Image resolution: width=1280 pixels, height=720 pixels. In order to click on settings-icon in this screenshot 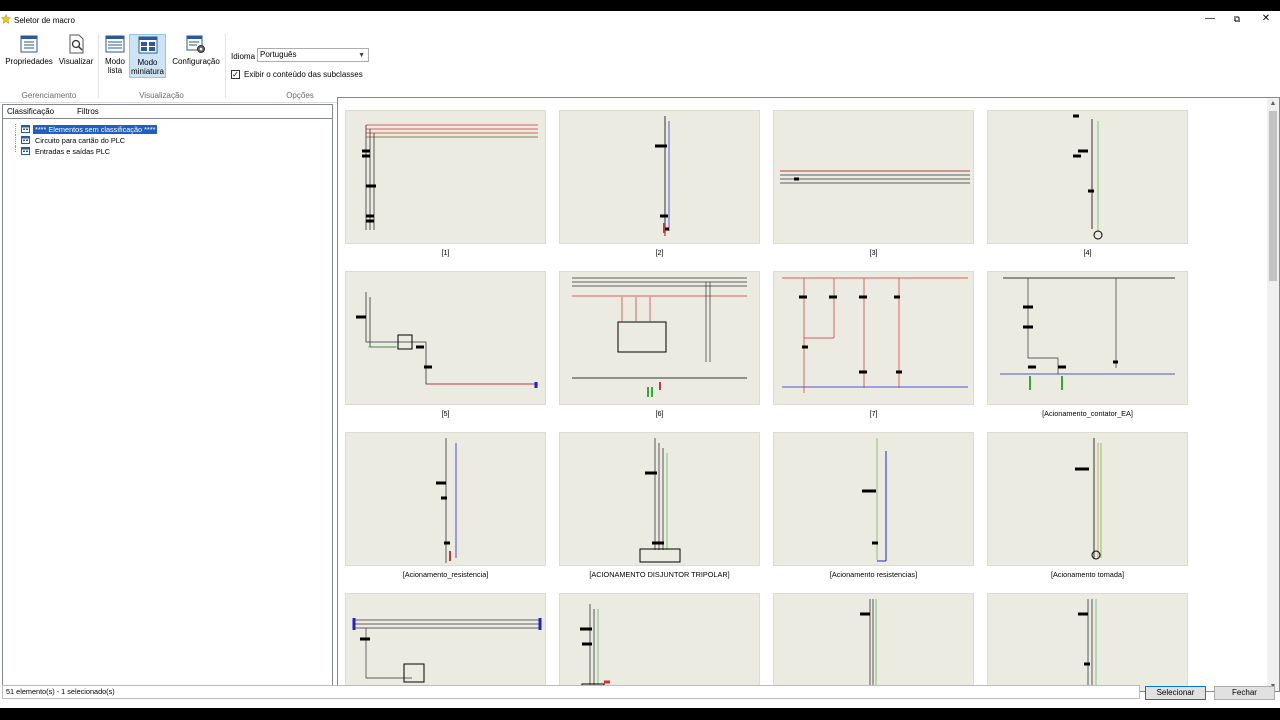, I will do `click(195, 44)`.